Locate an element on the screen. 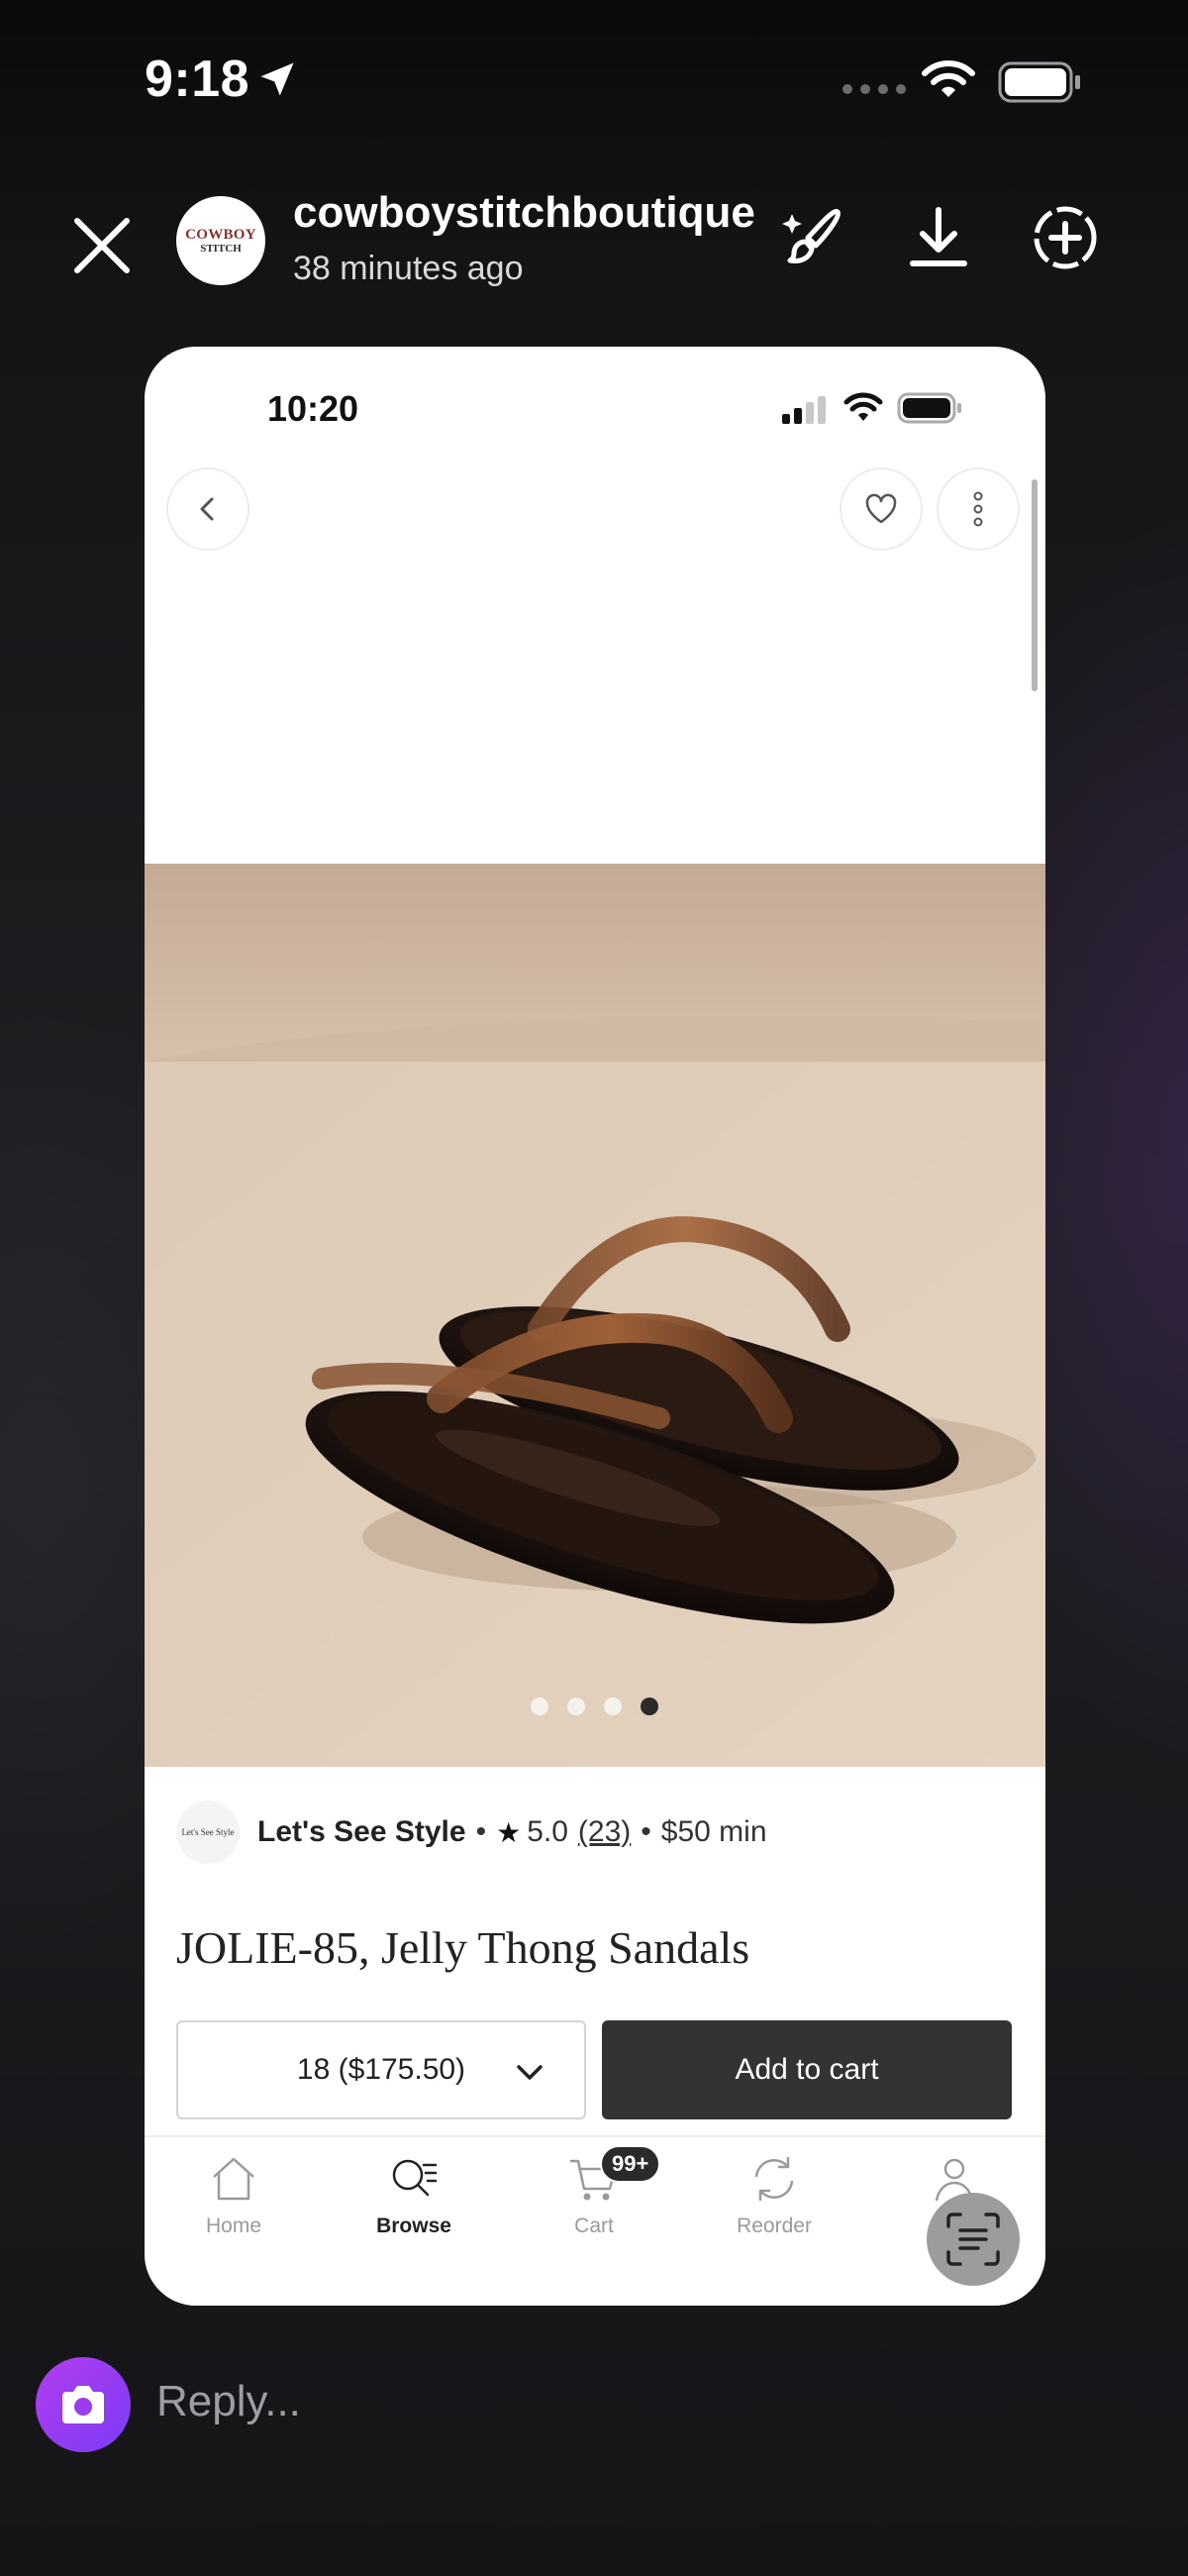  tab-label: Cart is located at coordinates (594, 2226).